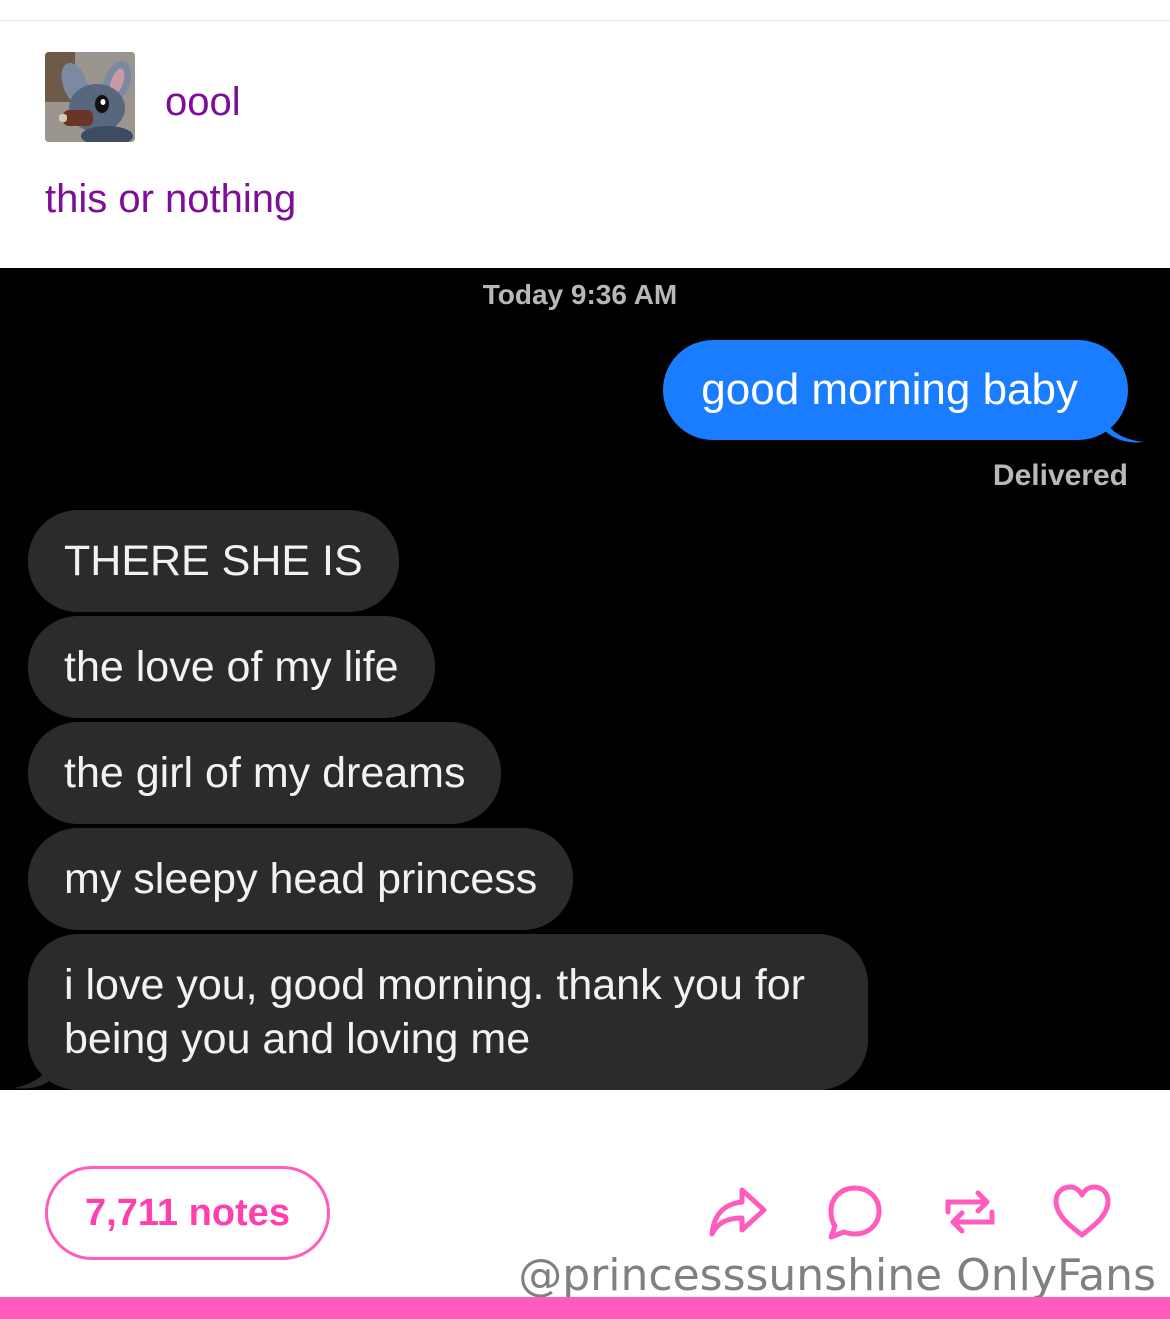 Image resolution: width=1170 pixels, height=1319 pixels. I want to click on reply-button, so click(855, 1212).